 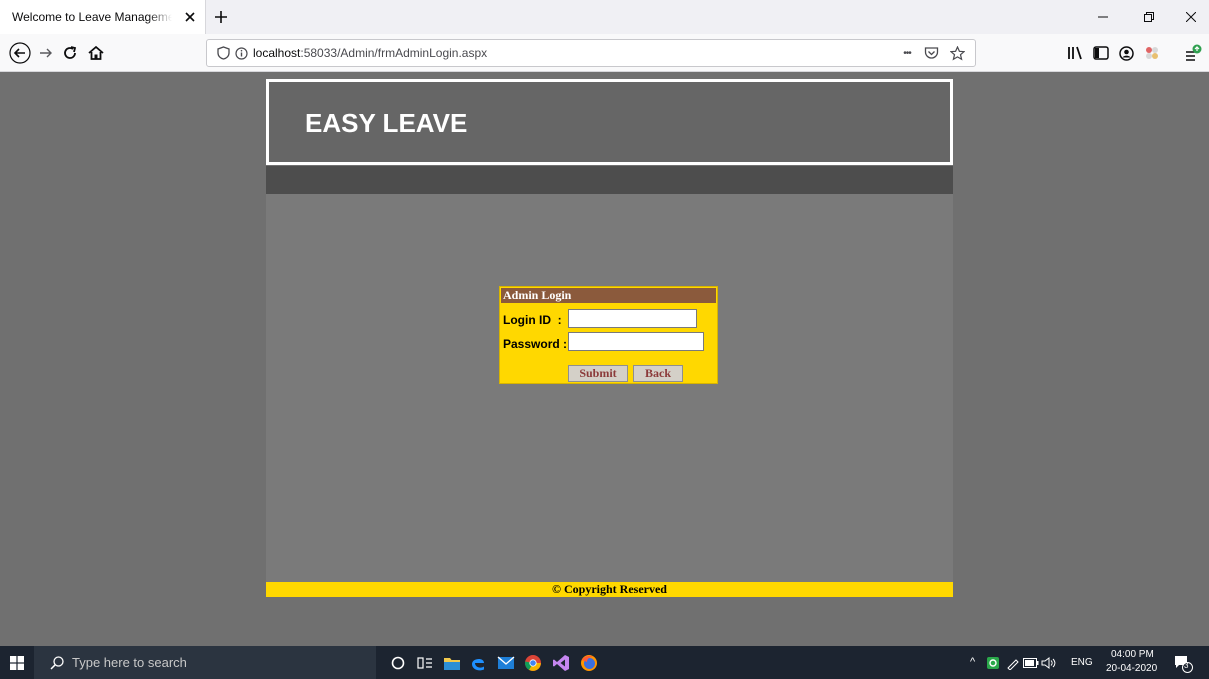 What do you see at coordinates (1186, 665) in the screenshot?
I see `notification-count: 3` at bounding box center [1186, 665].